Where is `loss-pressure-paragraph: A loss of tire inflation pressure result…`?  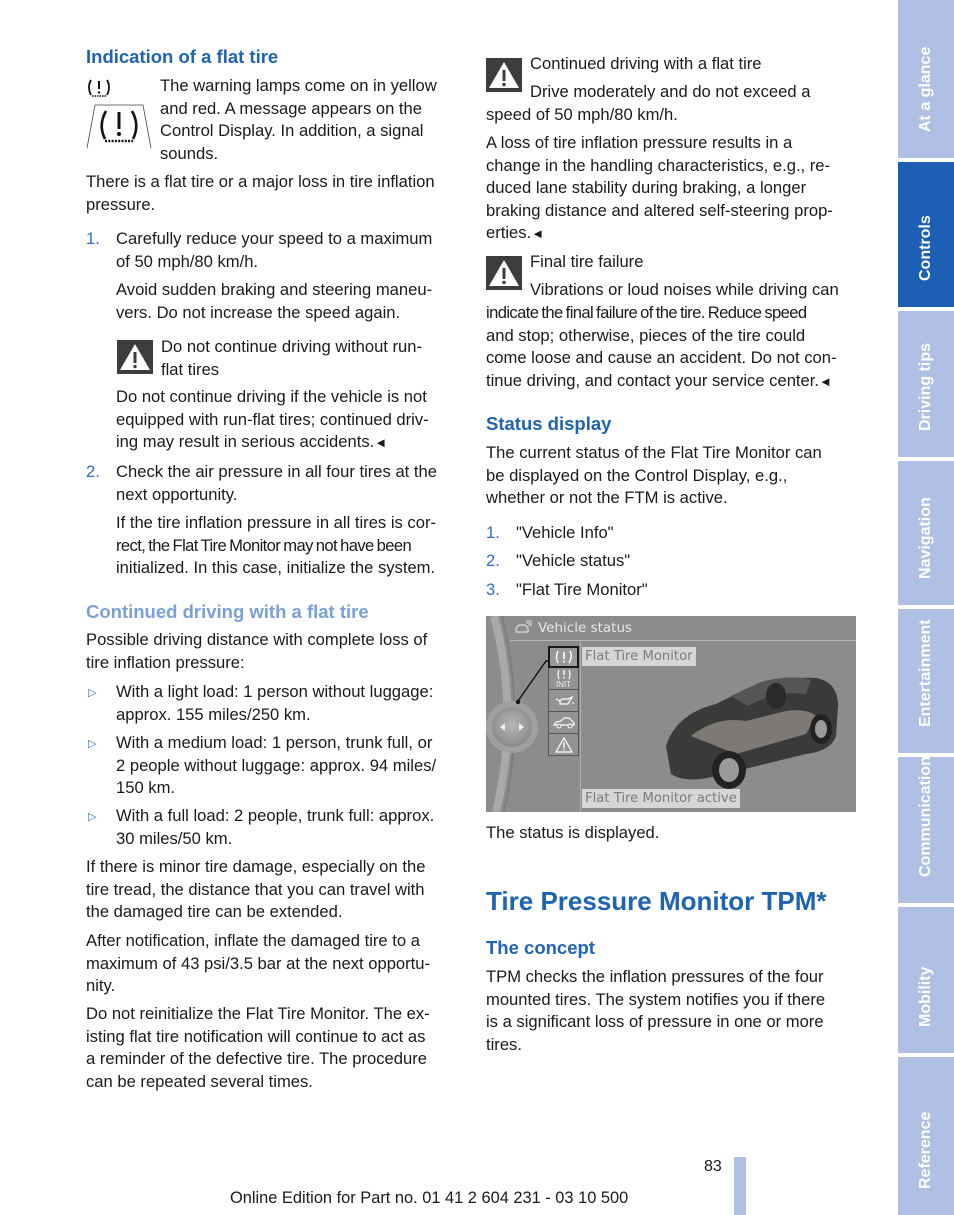 loss-pressure-paragraph: A loss of tire inflation pressure result… is located at coordinates (672, 189).